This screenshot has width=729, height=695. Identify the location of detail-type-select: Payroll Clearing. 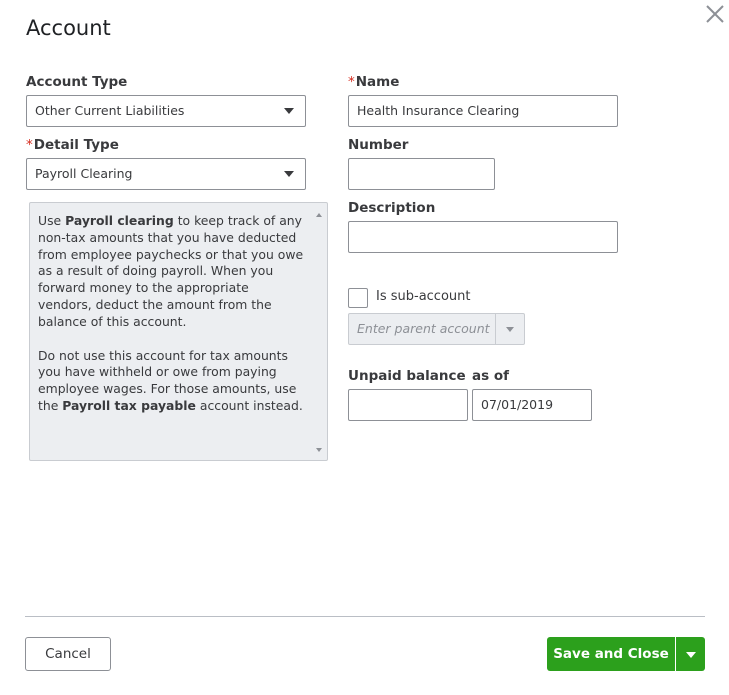
(166, 174).